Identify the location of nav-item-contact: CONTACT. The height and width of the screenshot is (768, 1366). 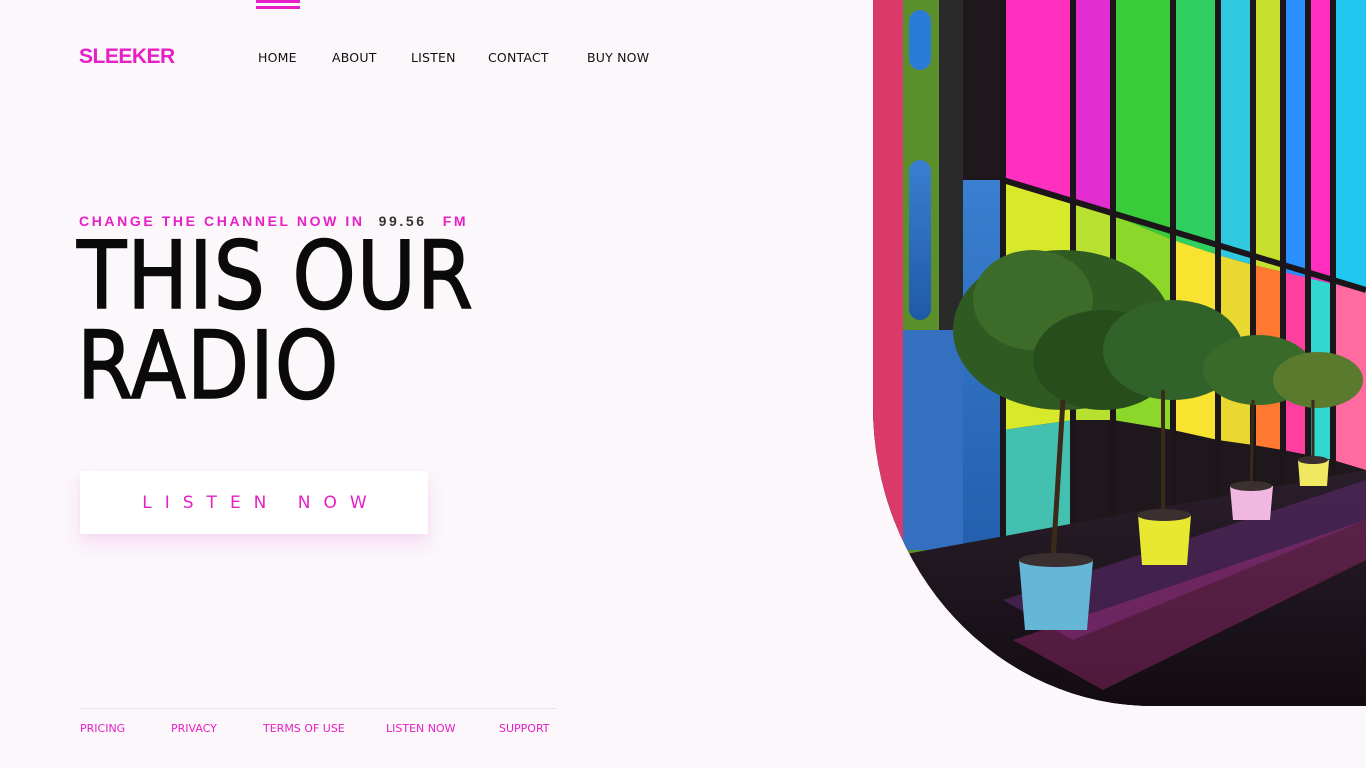
(518, 57).